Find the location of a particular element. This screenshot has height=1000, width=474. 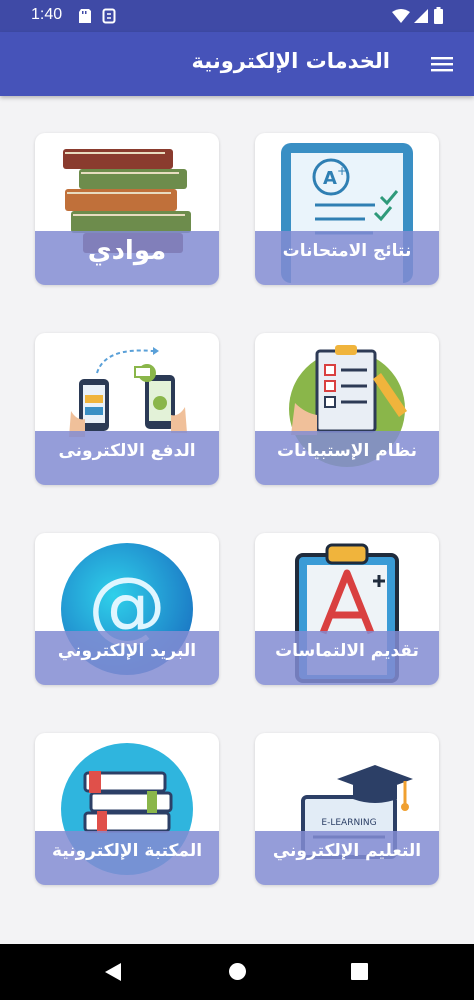

e-learning-screen-text: E-LEARNING is located at coordinates (348, 823).